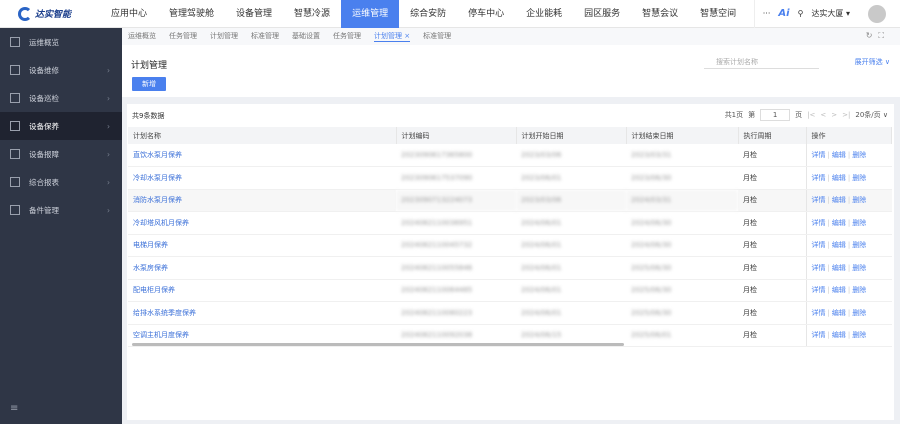 The image size is (900, 424). Describe the element at coordinates (61, 182) in the screenshot. I see `sidebar-item: 综合报表 ›` at that location.